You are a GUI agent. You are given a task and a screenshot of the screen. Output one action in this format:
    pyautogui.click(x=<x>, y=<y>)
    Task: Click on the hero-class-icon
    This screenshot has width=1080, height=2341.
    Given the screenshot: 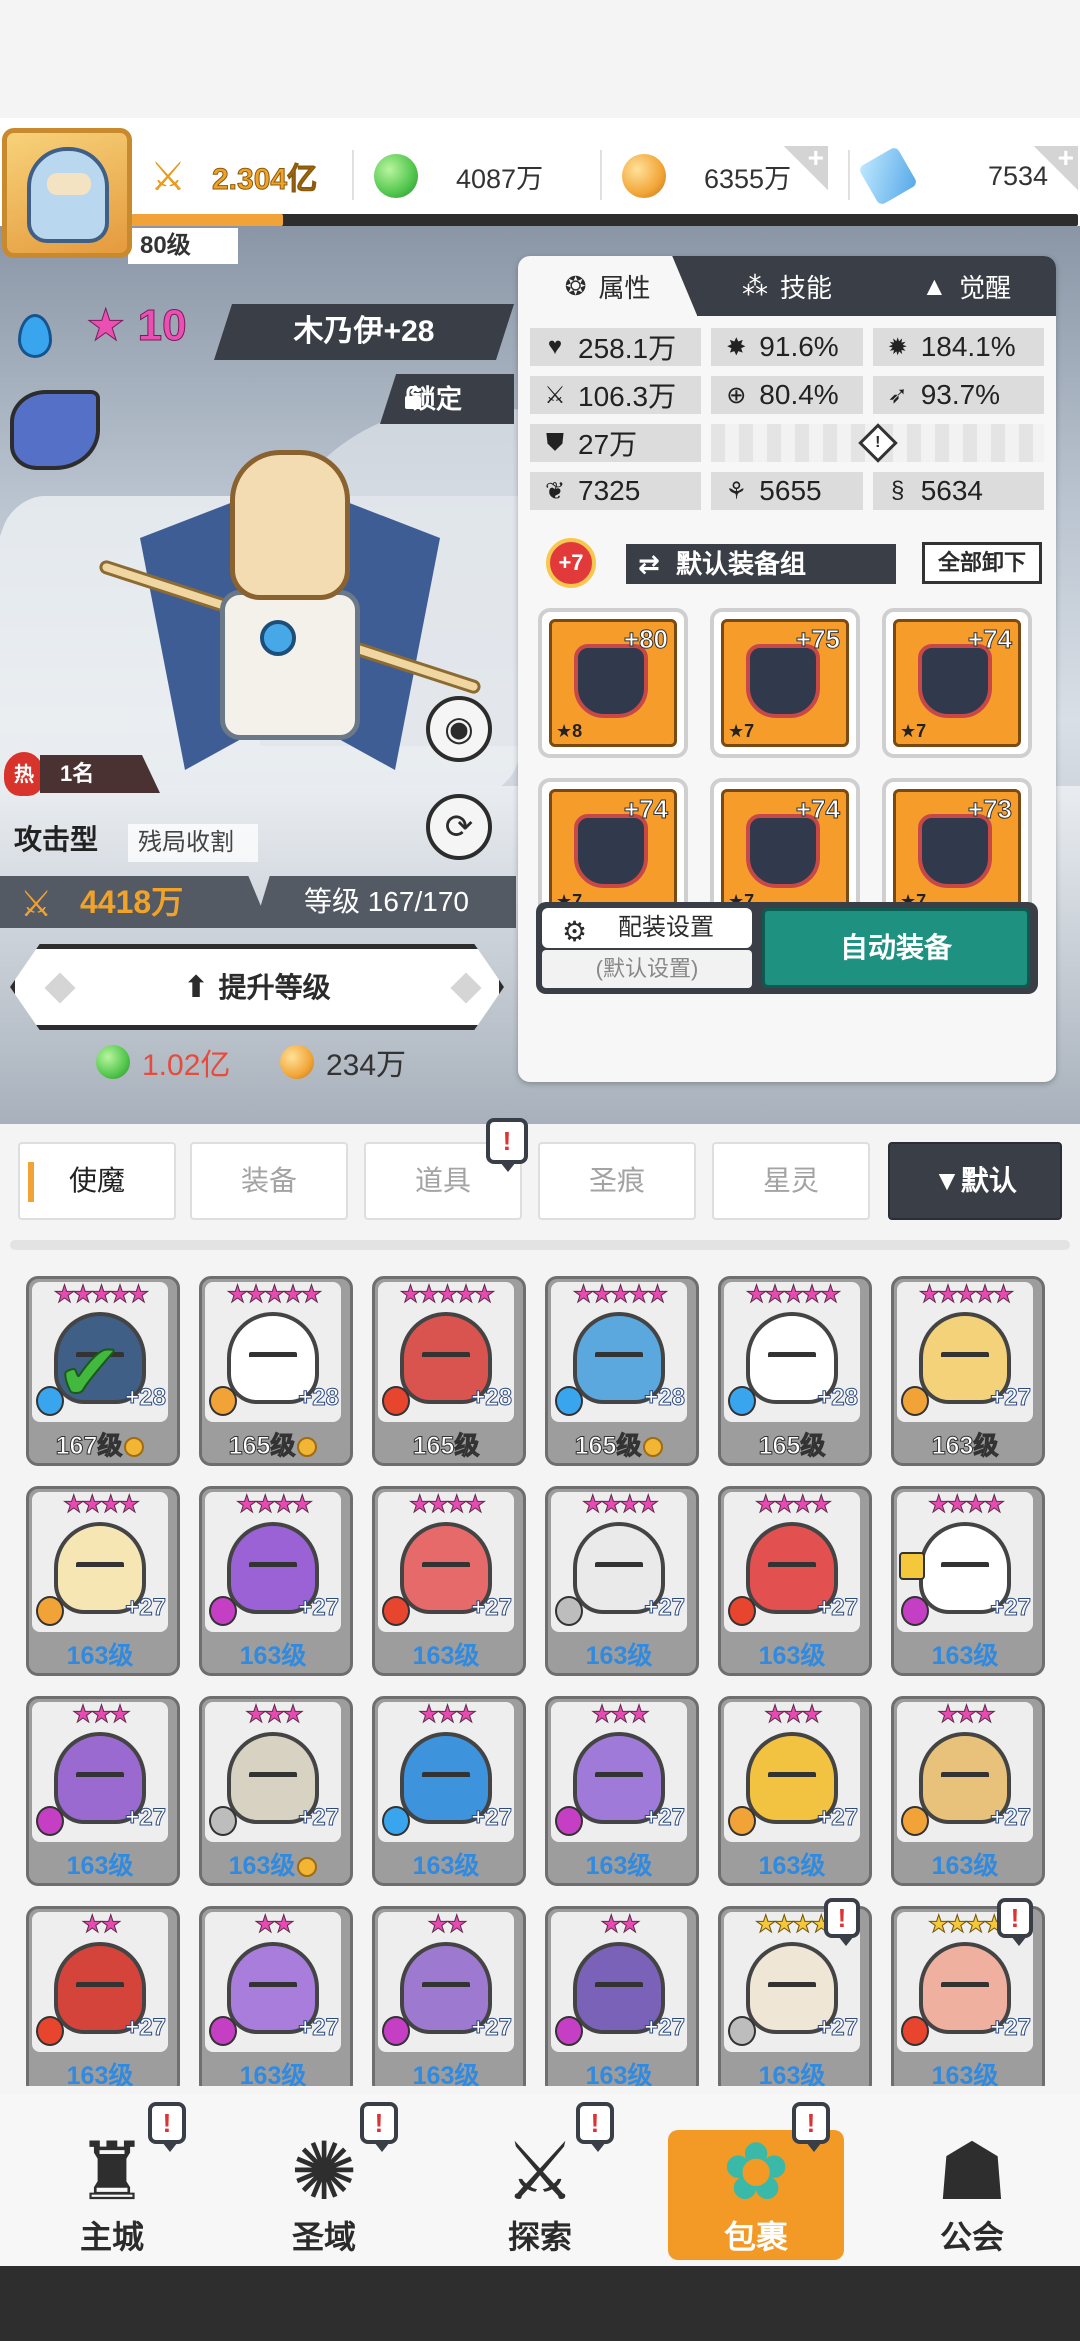 What is the action you would take?
    pyautogui.click(x=55, y=430)
    